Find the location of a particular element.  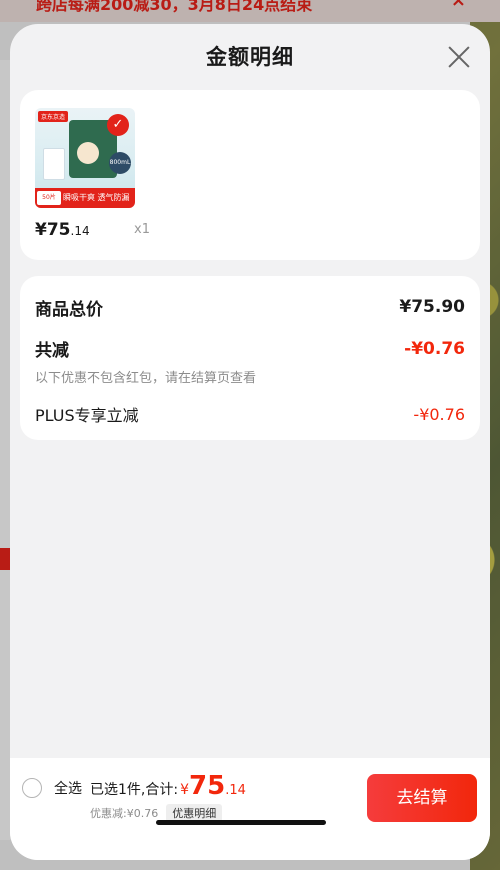

total-currency-symbol: ¥ is located at coordinates (184, 790).